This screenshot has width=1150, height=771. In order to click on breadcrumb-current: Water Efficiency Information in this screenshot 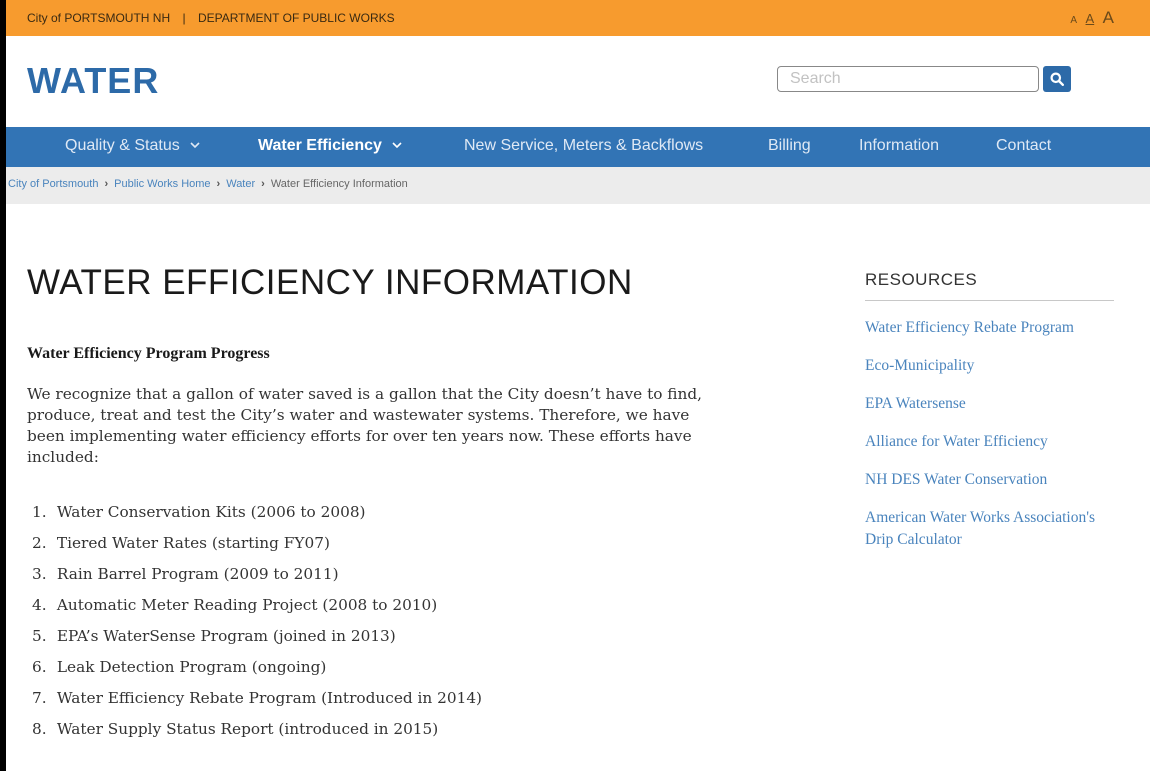, I will do `click(339, 184)`.